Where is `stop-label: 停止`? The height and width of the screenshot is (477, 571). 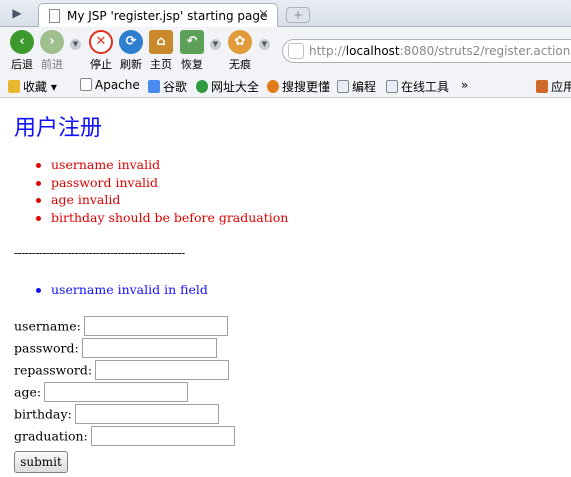 stop-label: 停止 is located at coordinates (101, 64).